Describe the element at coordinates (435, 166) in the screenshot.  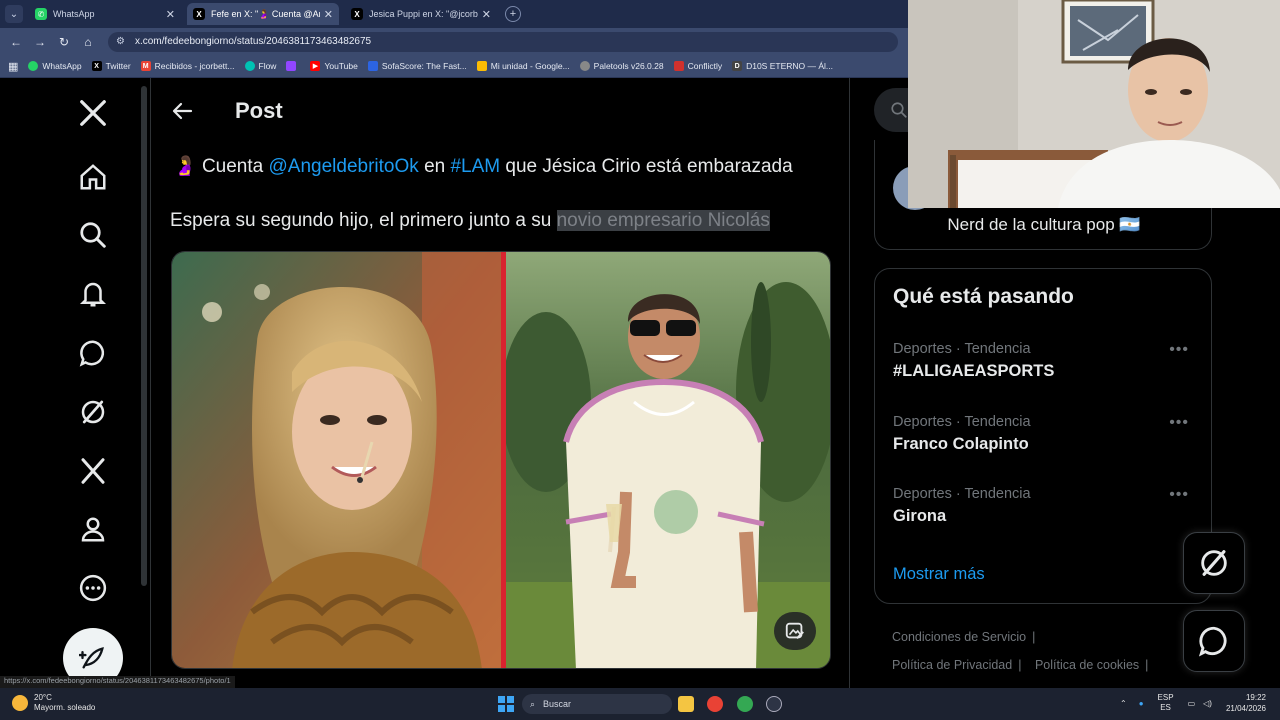
I see `tweet-text: en` at that location.